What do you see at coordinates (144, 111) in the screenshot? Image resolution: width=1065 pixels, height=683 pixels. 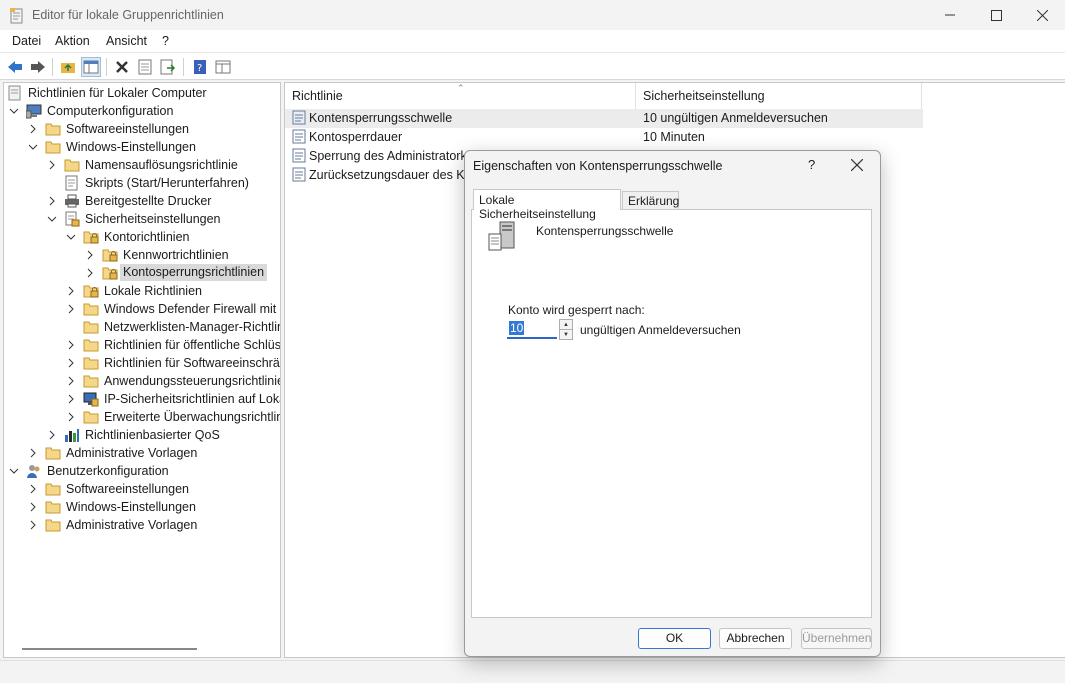 I see `tree-item-computer-configuration: Computerkonfiguration` at bounding box center [144, 111].